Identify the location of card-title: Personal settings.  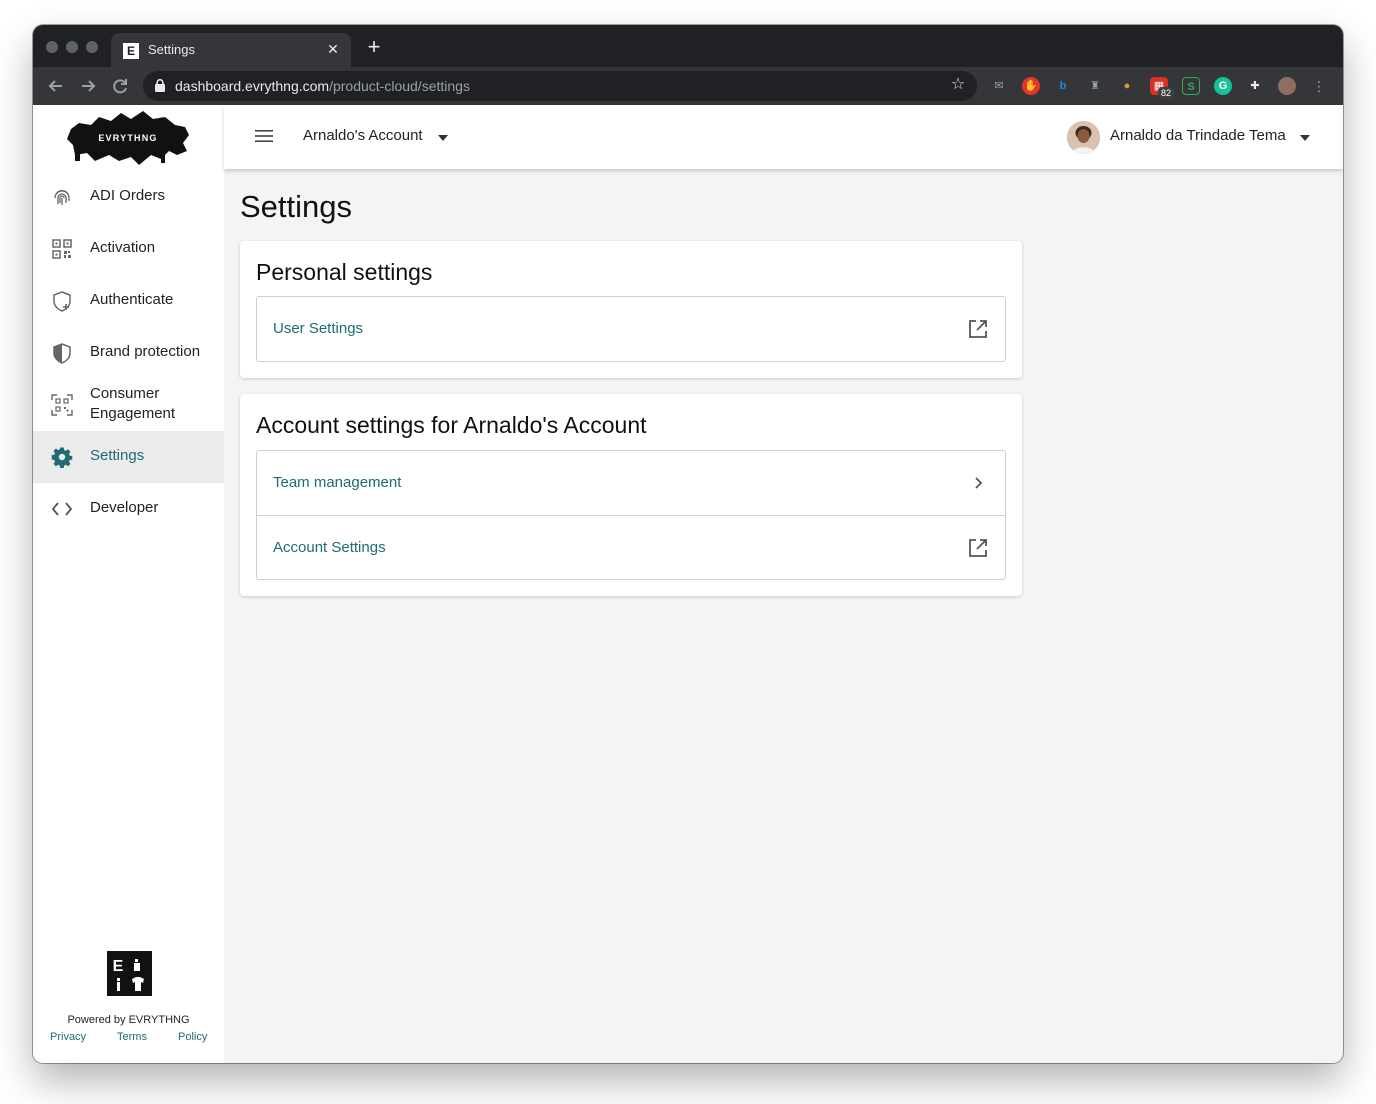
(344, 272).